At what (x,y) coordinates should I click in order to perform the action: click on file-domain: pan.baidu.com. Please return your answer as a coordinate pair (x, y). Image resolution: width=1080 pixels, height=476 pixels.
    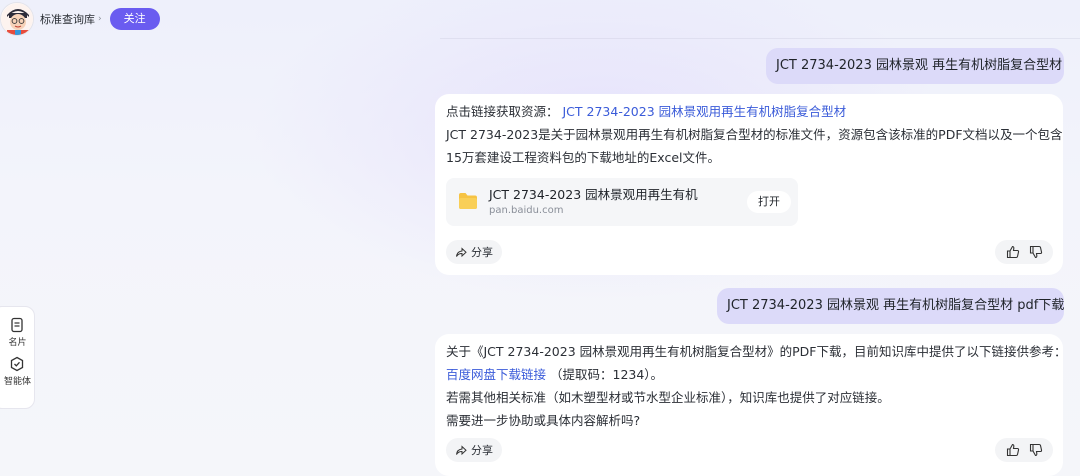
    Looking at the image, I should click on (526, 210).